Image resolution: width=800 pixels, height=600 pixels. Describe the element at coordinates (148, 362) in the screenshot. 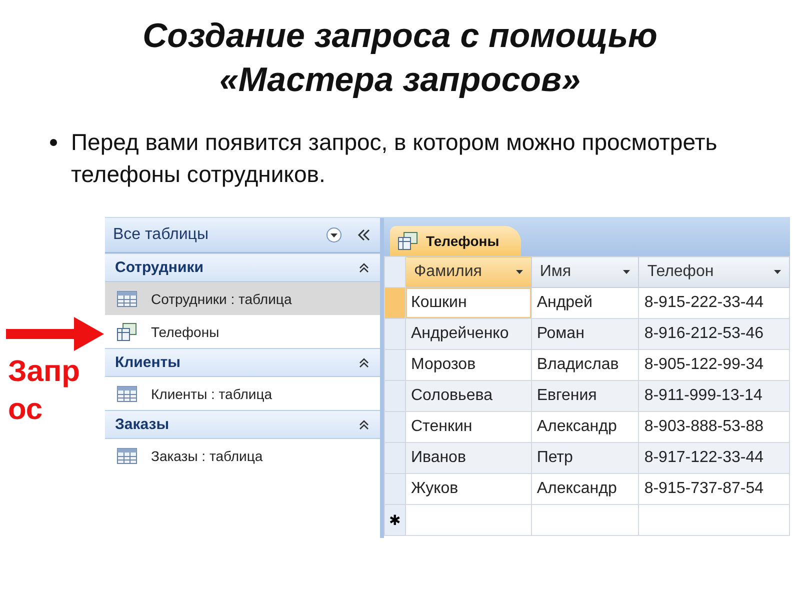

I see `group-name: Клиенты` at that location.